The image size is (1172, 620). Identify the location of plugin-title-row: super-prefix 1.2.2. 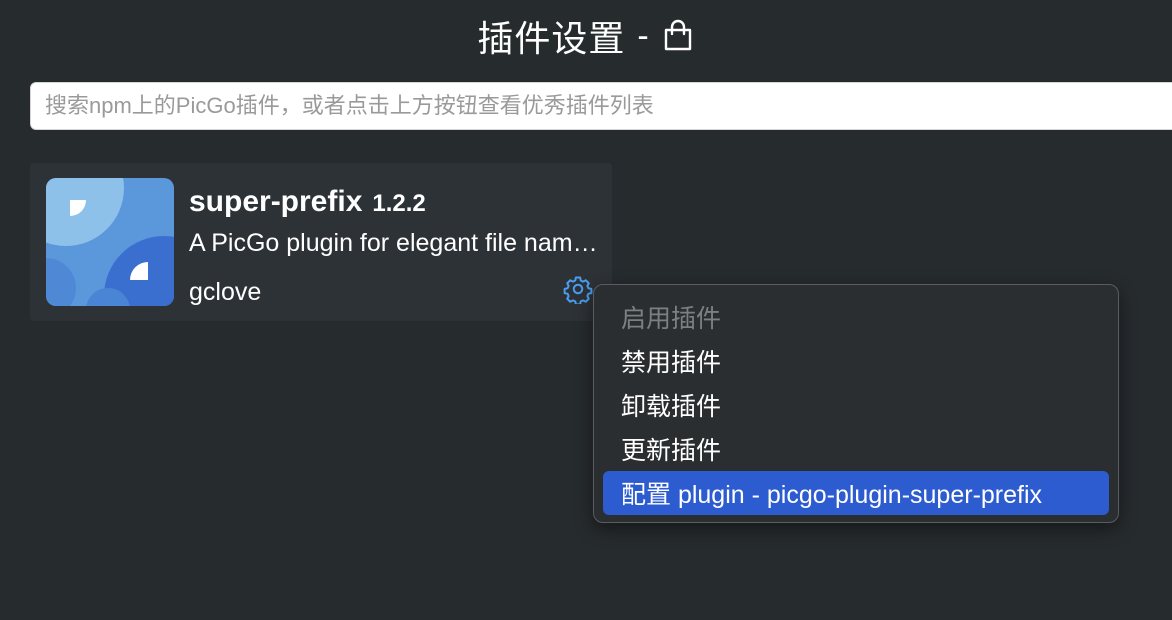
(307, 202).